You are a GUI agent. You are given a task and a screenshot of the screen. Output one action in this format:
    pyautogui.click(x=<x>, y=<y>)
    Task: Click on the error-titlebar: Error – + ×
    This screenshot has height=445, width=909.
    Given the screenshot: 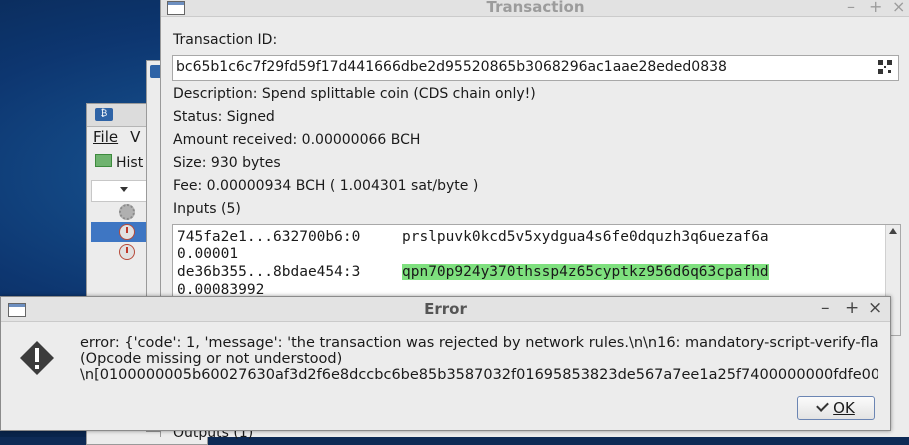 What is the action you would take?
    pyautogui.click(x=445, y=309)
    